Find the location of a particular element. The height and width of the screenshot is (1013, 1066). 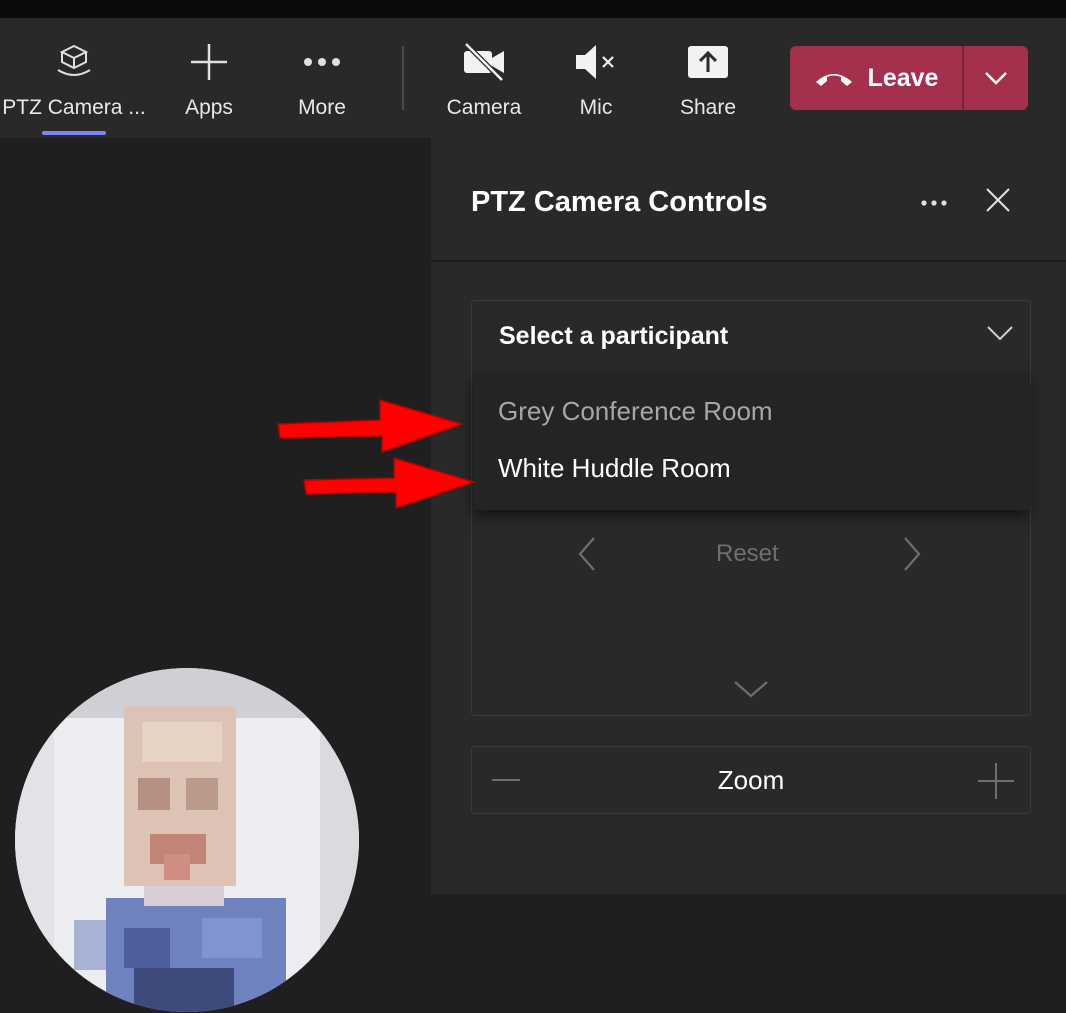

zoom-in-button is located at coordinates (996, 781).